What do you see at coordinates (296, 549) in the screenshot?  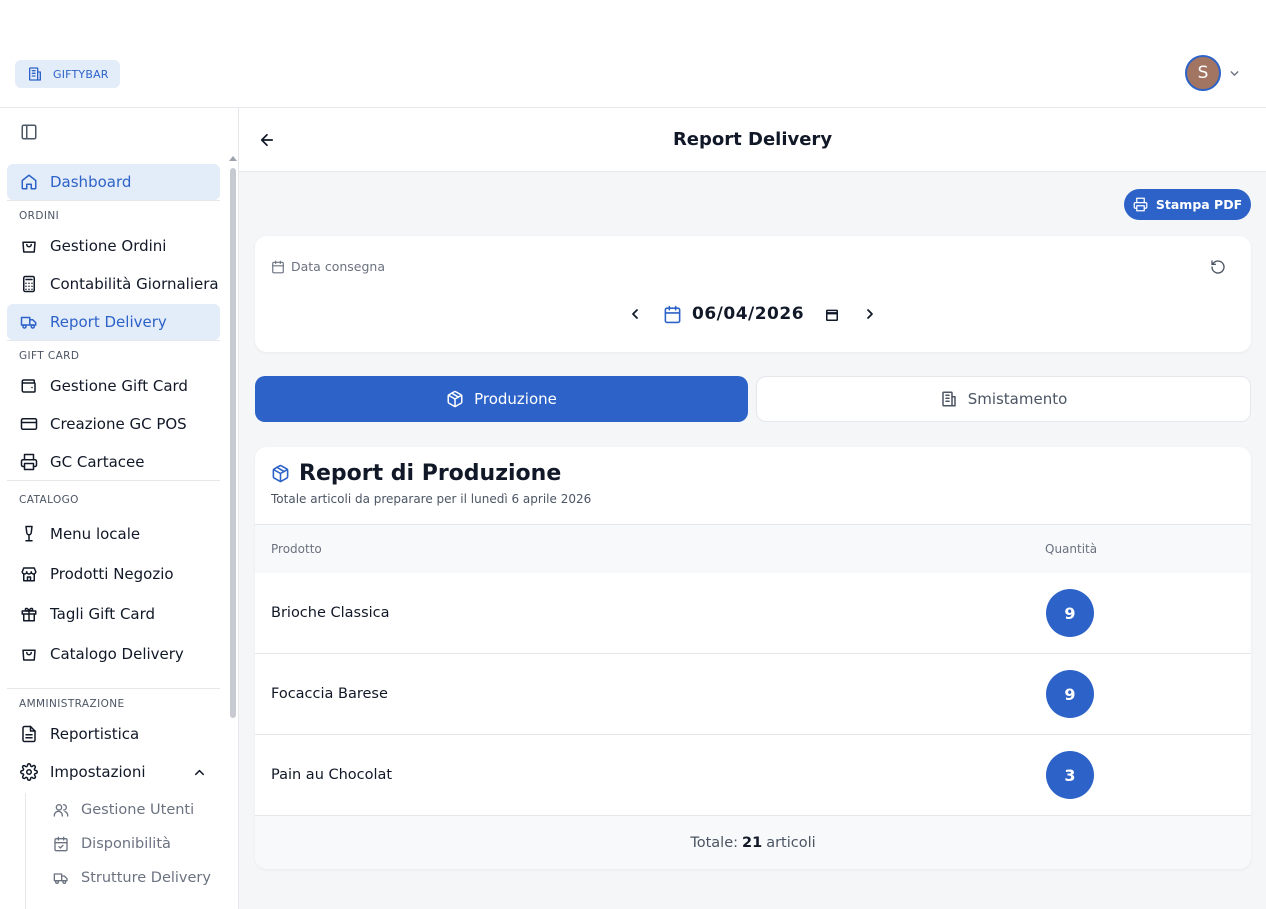 I see `column-header-product: Prodotto` at bounding box center [296, 549].